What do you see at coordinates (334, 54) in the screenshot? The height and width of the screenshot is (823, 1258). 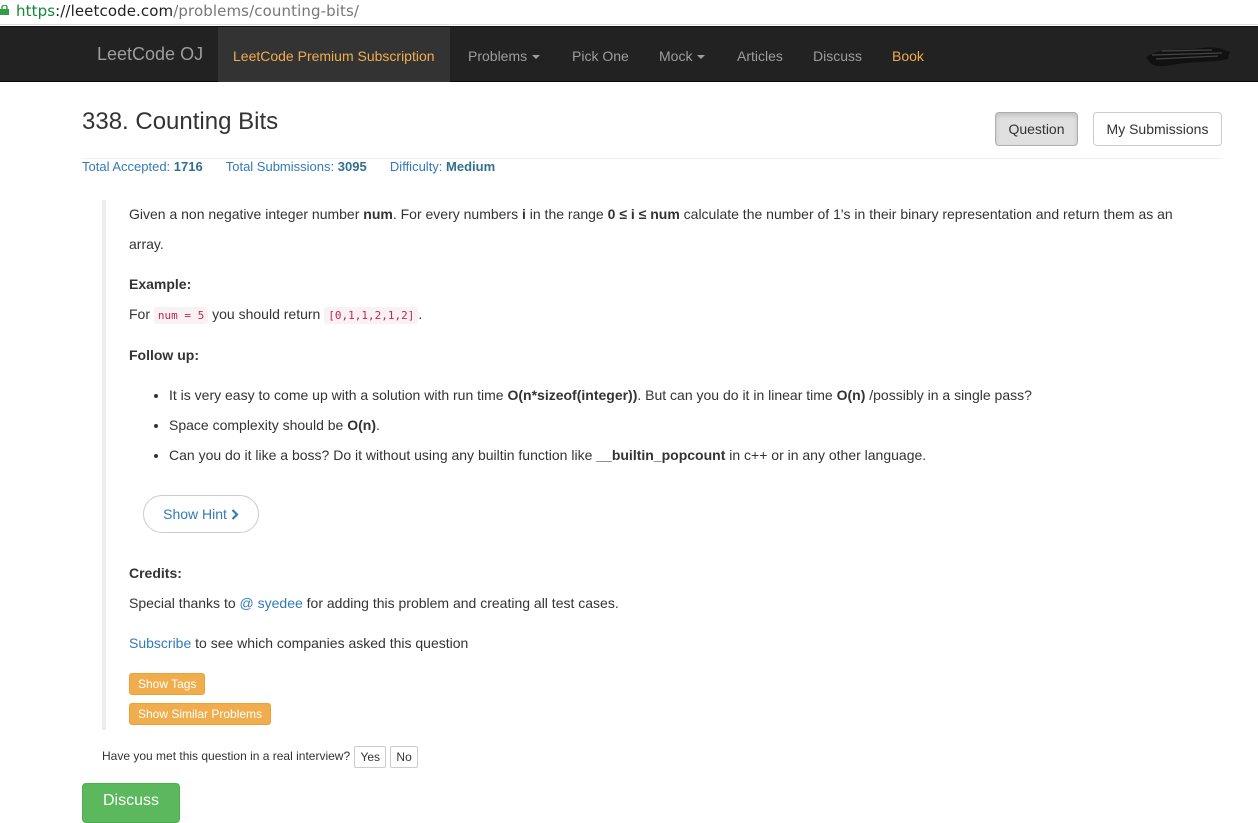 I see `nav-premium: LeetCode Premium Subscription` at bounding box center [334, 54].